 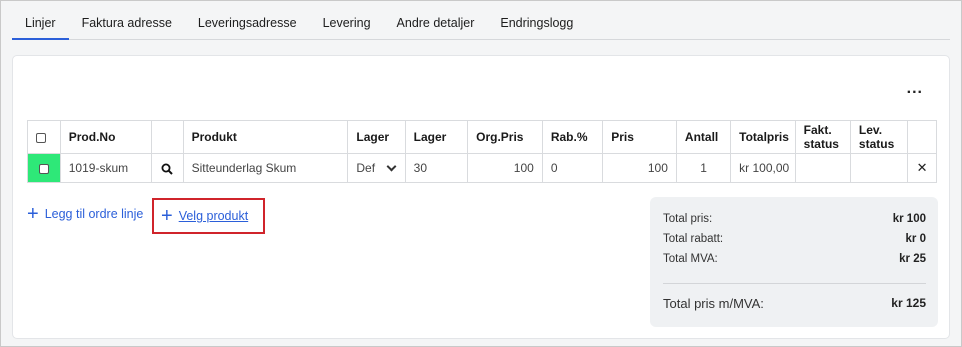 I want to click on search-cell, so click(x=167, y=168).